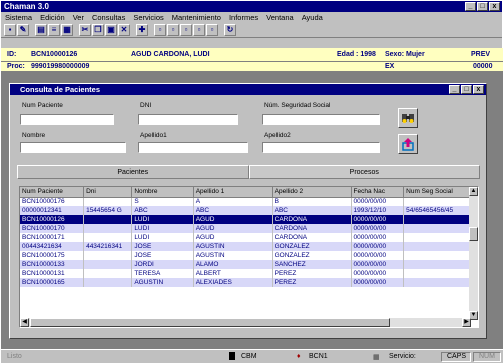  What do you see at coordinates (78, 17) in the screenshot?
I see `menu-ver: Ver` at bounding box center [78, 17].